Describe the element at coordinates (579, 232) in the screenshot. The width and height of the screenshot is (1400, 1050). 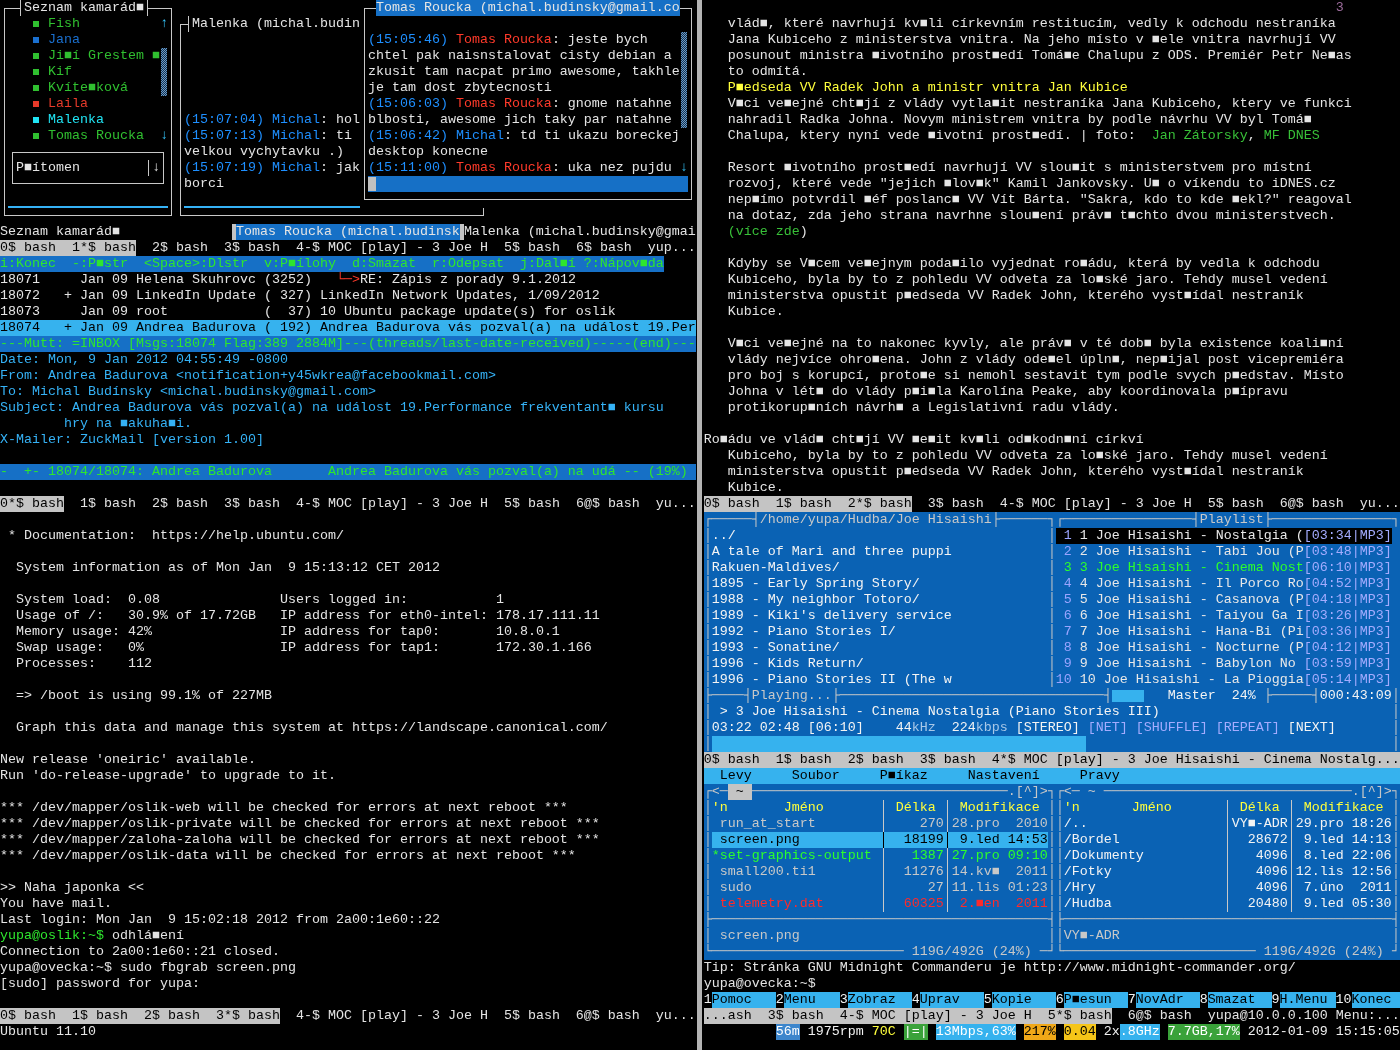
I see `chat-tab: Malenka (michal.budinsky@gmai` at that location.